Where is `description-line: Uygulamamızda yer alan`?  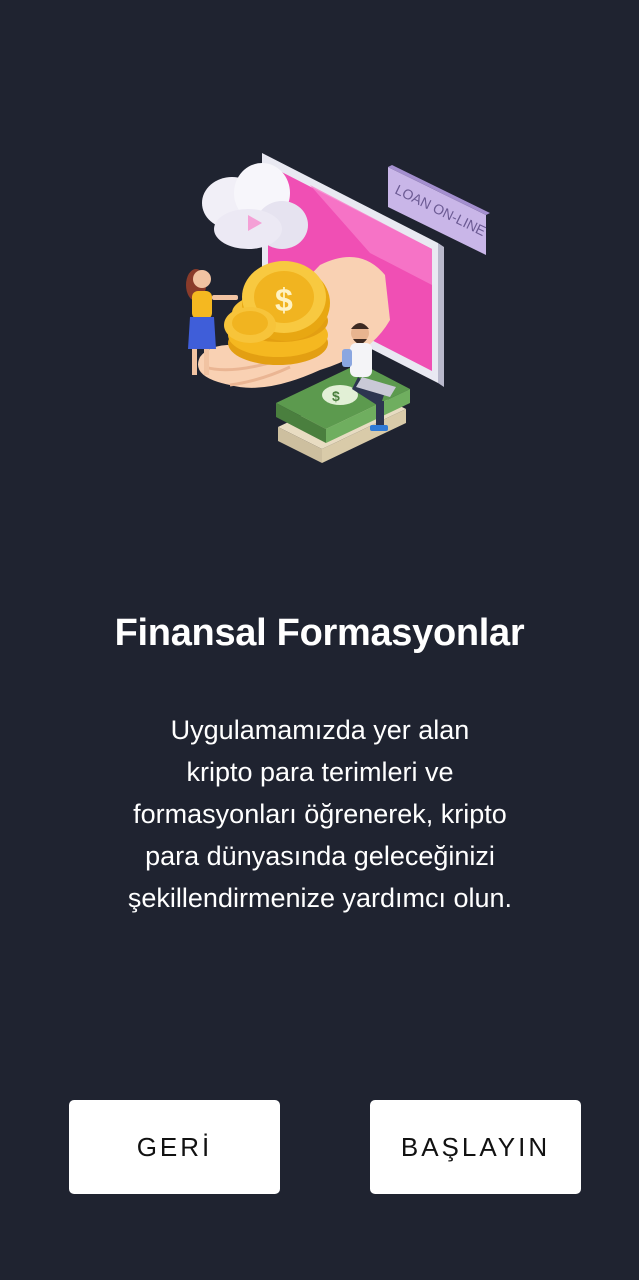
description-line: Uygulamamızda yer alan is located at coordinates (320, 730).